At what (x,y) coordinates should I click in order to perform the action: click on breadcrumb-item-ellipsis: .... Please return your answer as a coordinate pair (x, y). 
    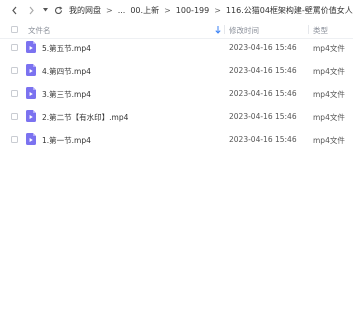
    Looking at the image, I should click on (122, 10).